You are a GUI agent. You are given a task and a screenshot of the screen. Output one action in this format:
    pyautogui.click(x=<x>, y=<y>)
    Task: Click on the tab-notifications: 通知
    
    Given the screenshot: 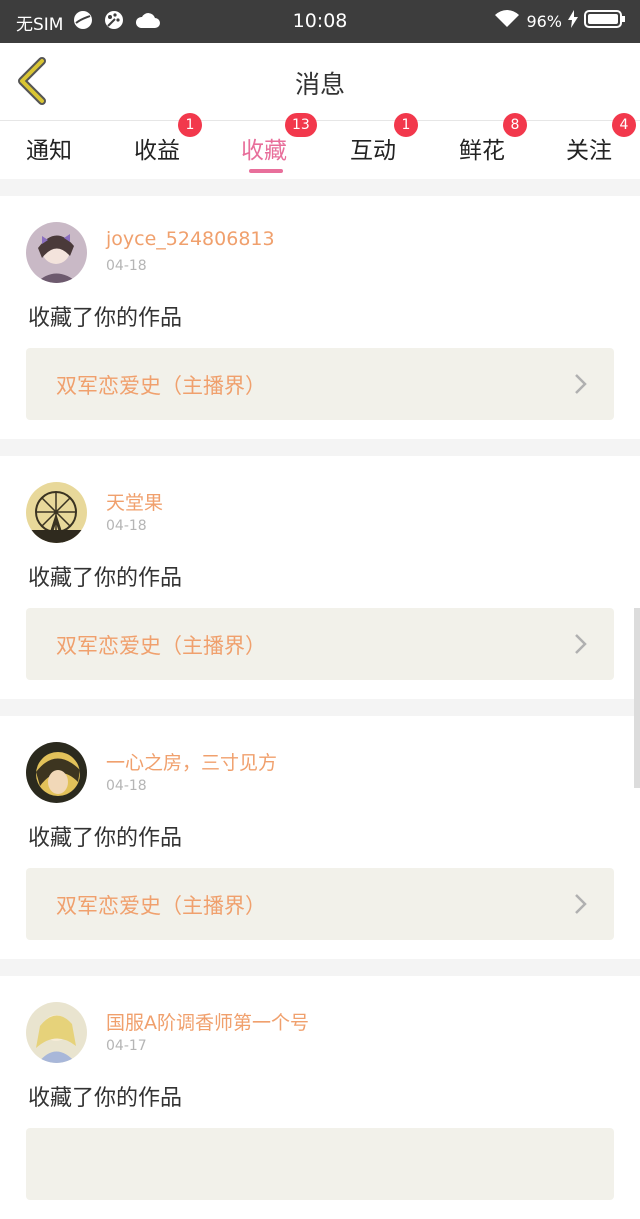 What is the action you would take?
    pyautogui.click(x=56, y=150)
    